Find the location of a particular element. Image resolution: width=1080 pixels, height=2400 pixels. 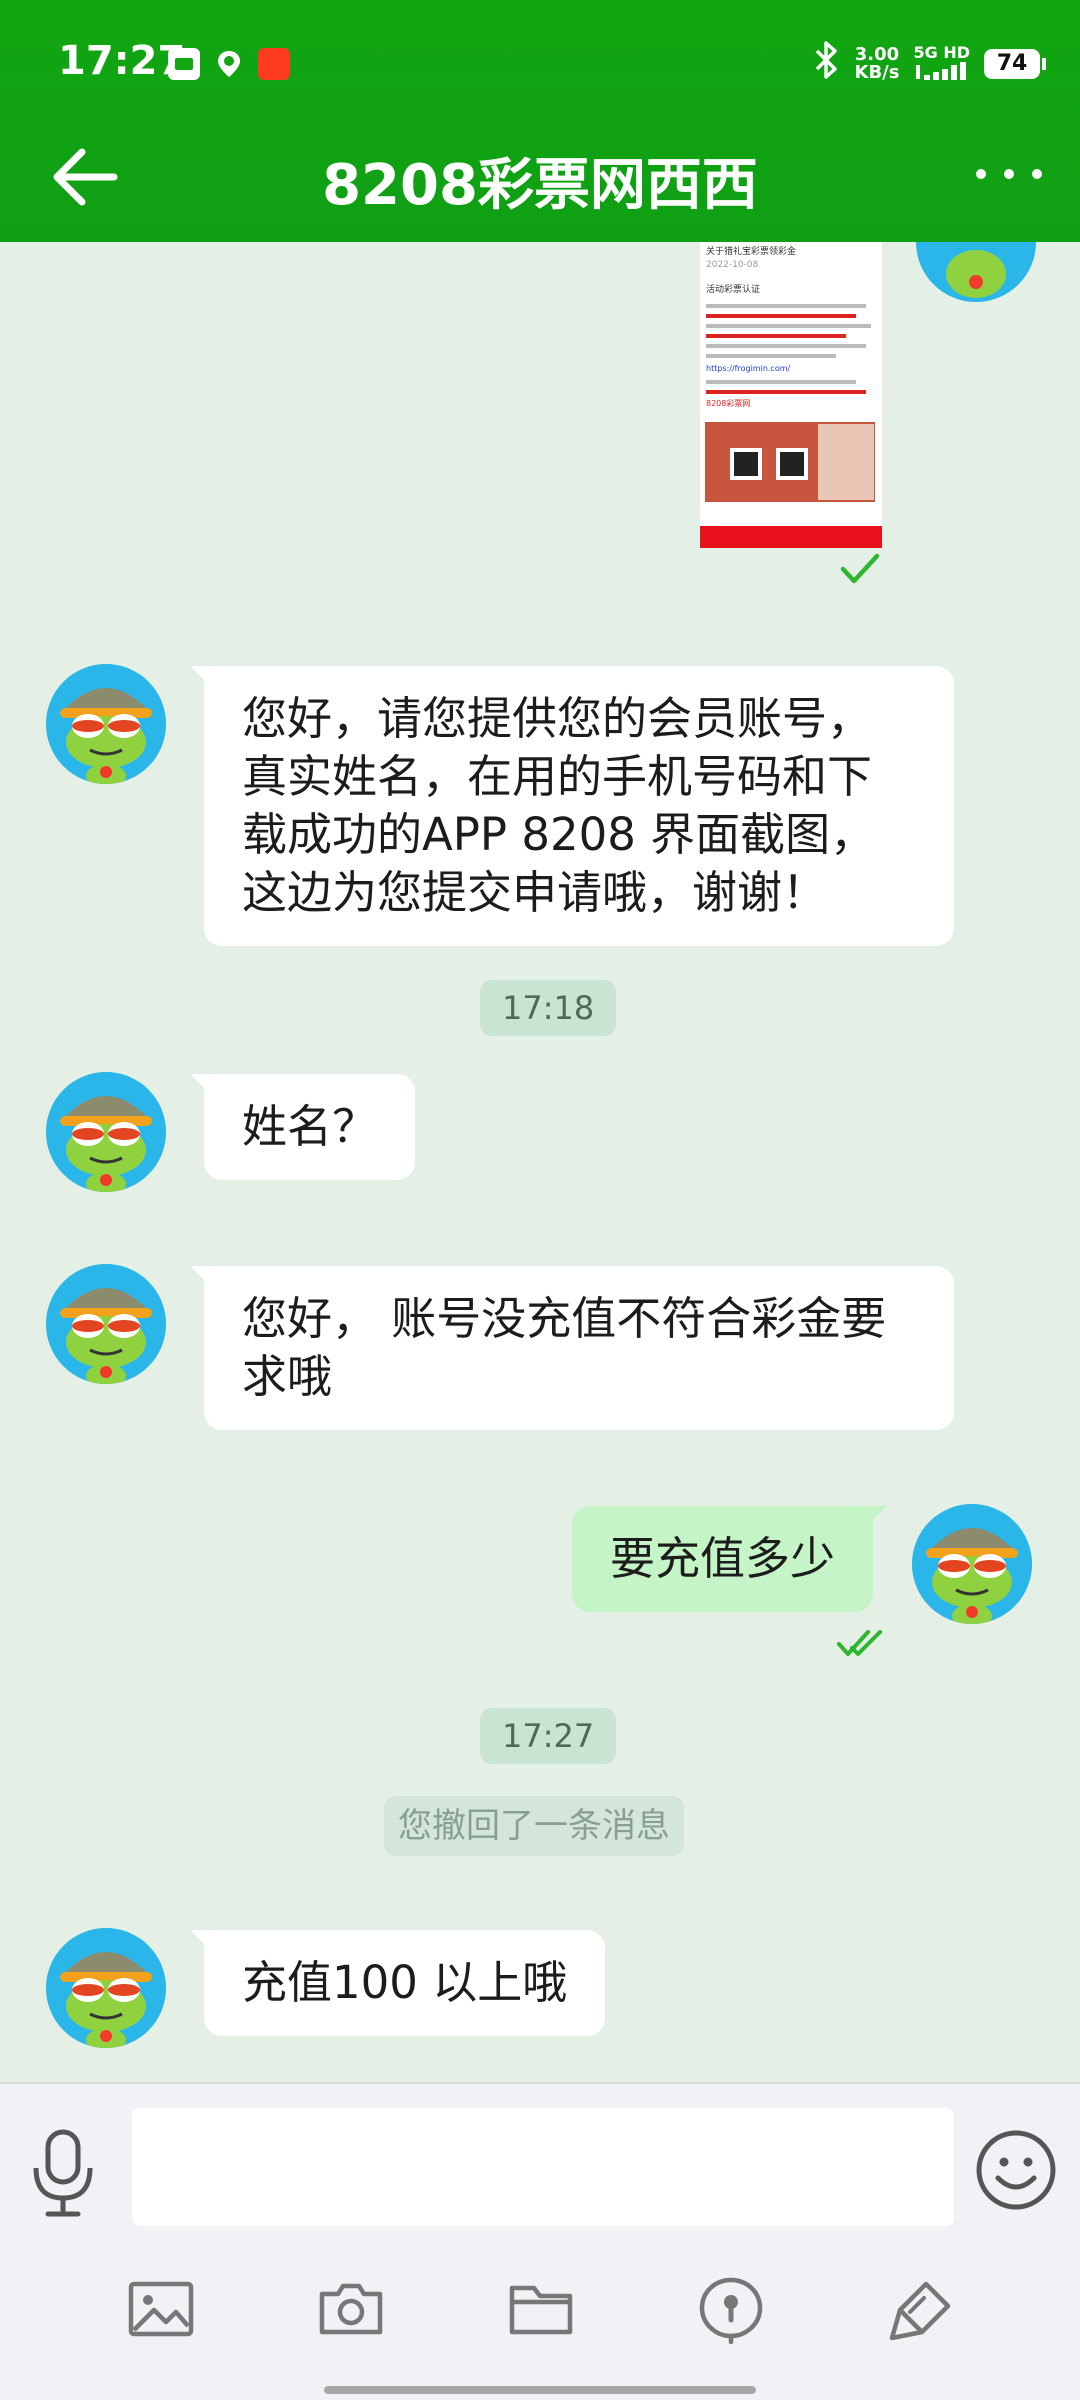

location-button is located at coordinates (731, 2309).